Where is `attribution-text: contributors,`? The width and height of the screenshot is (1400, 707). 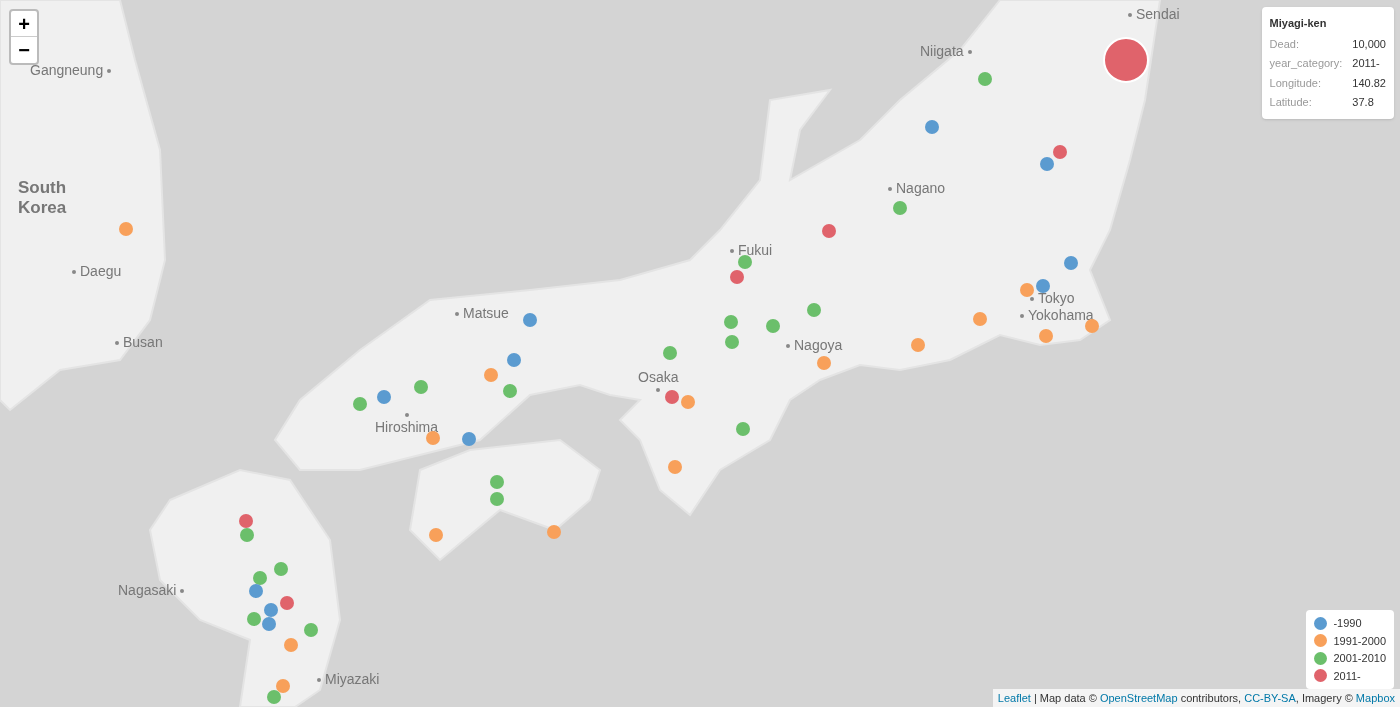
attribution-text: contributors, is located at coordinates (1211, 698).